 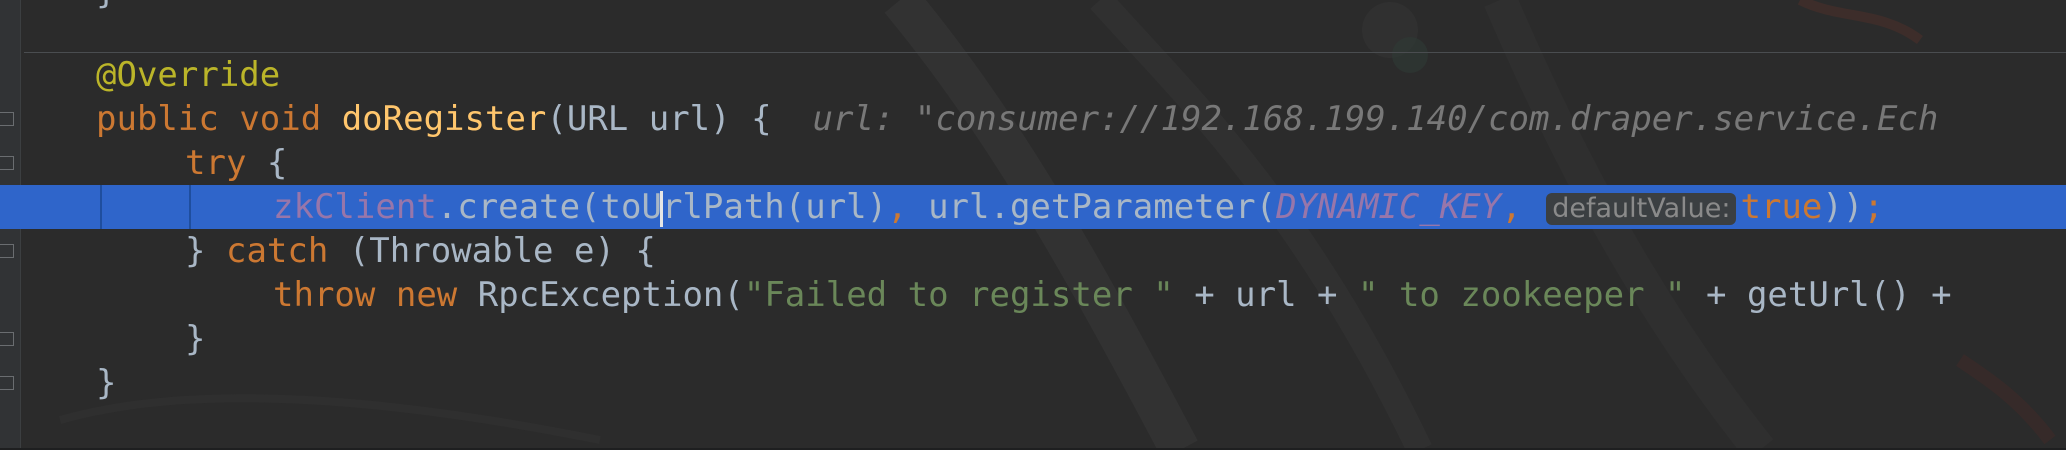 What do you see at coordinates (1033, 251) in the screenshot?
I see `code-line: } catch (Throwable e) {` at bounding box center [1033, 251].